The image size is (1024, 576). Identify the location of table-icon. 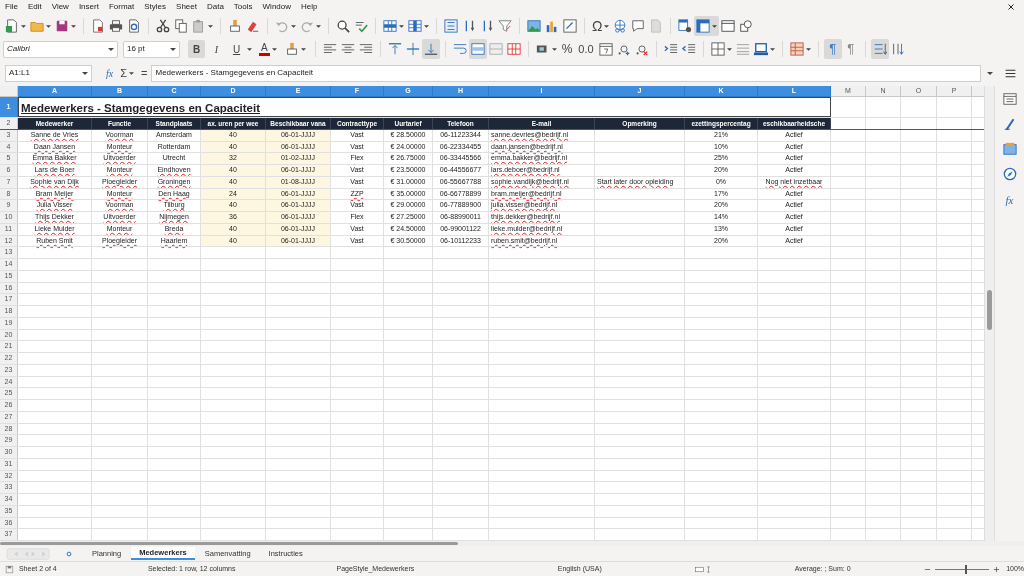
(685, 26).